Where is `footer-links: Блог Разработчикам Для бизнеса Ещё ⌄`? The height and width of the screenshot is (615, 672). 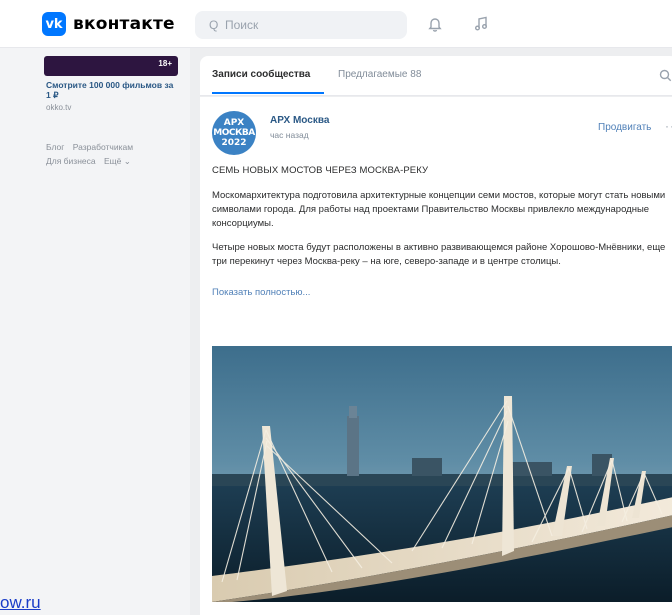 footer-links: Блог Разработчикам Для бизнеса Ещё ⌄ is located at coordinates (116, 154).